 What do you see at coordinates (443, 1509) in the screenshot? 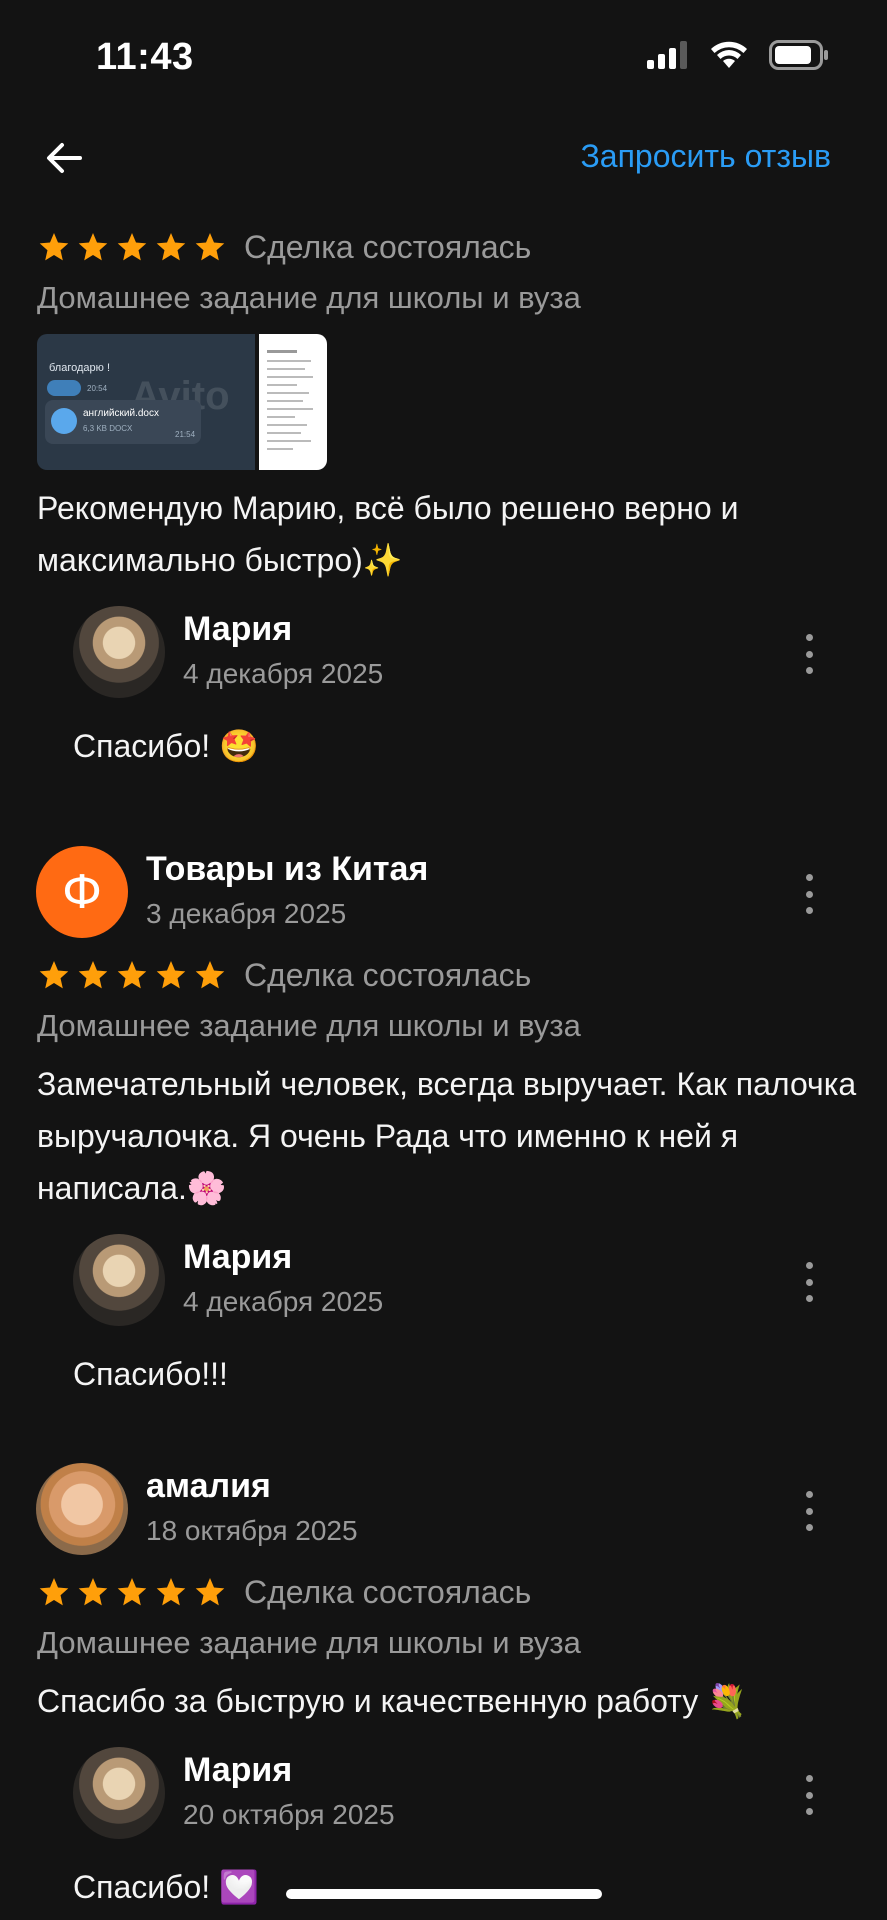
I see `review-author-row: амалия 18 октября 2025` at bounding box center [443, 1509].